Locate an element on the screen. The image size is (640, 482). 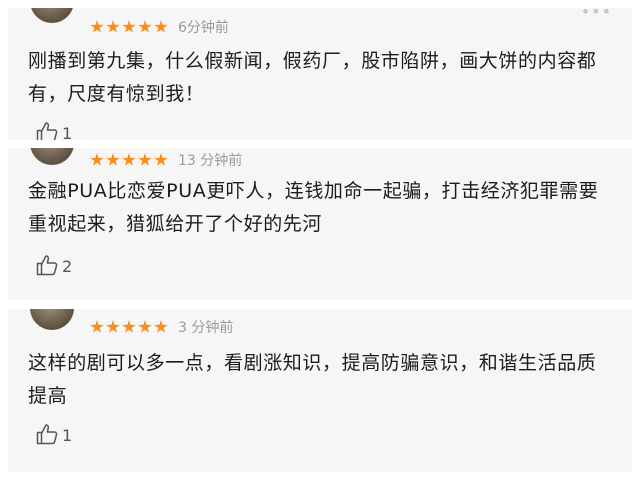
comment-time: 6分钟前 is located at coordinates (203, 28).